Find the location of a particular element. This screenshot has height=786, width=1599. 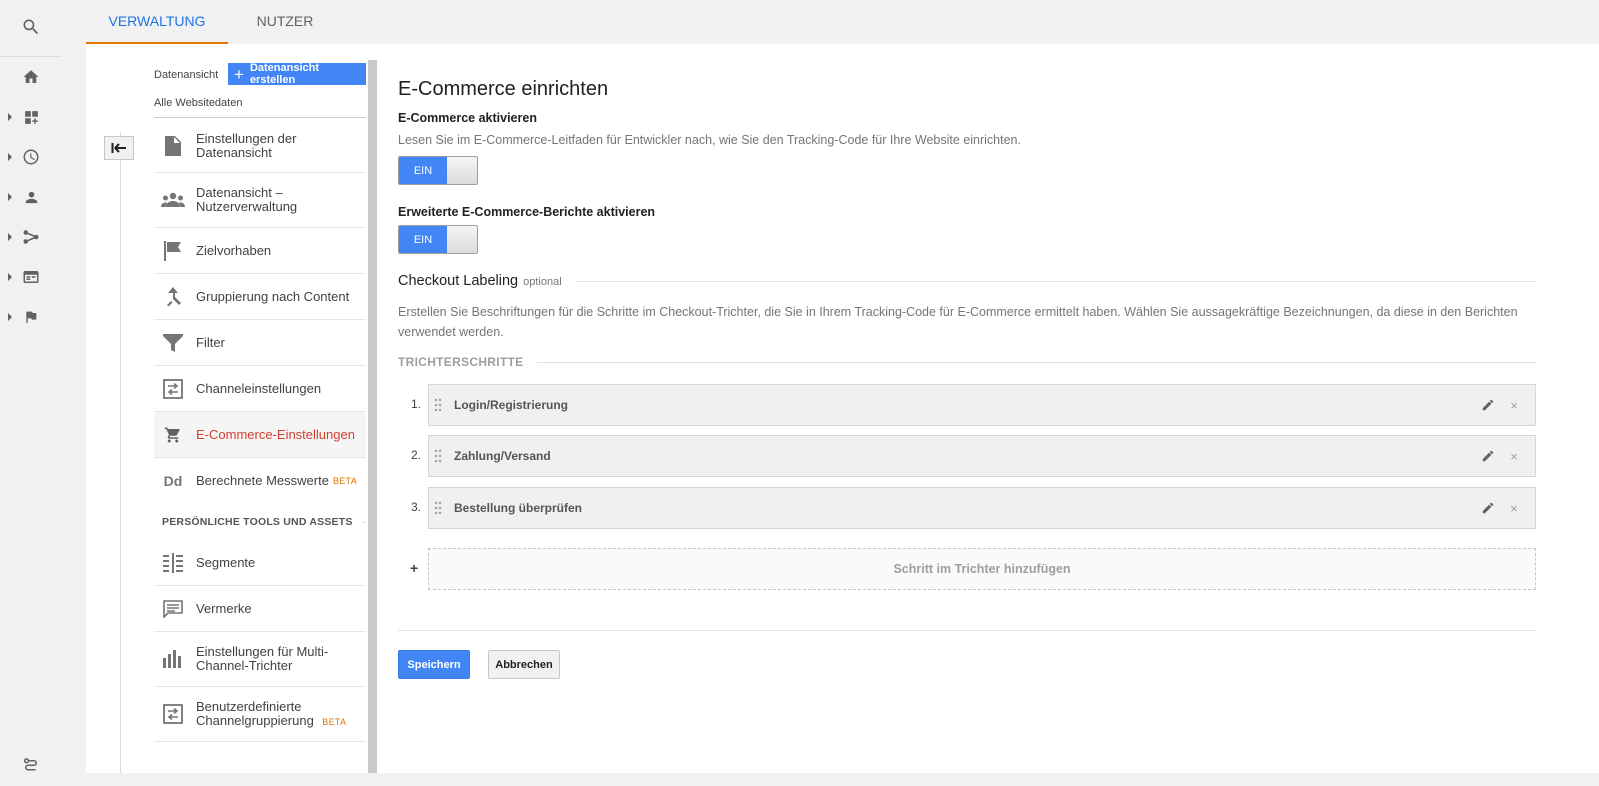

menu-item-view-settings: Einstellungen der Datenansicht is located at coordinates (260, 146).